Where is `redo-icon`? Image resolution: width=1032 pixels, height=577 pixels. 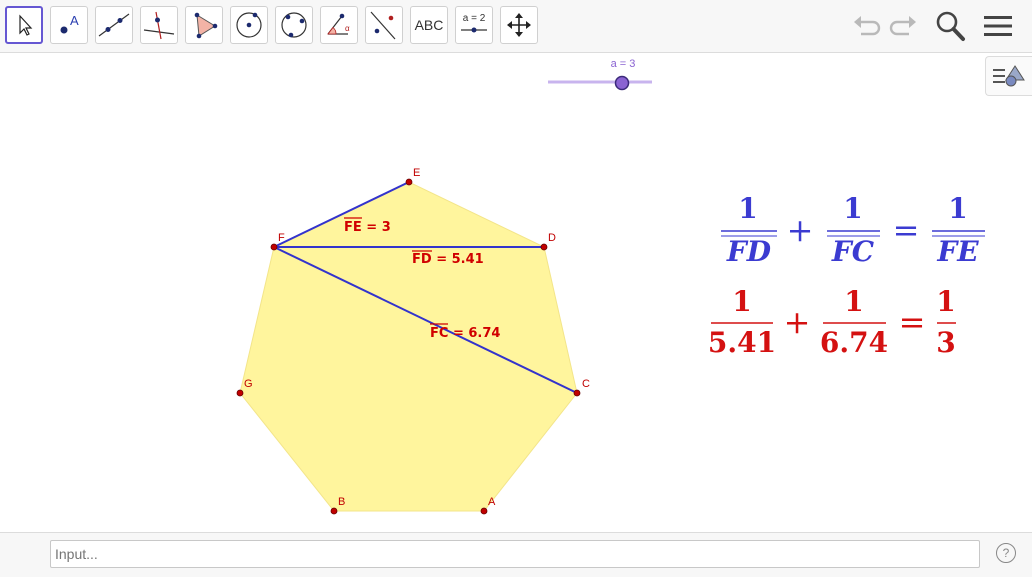
redo-icon is located at coordinates (902, 26).